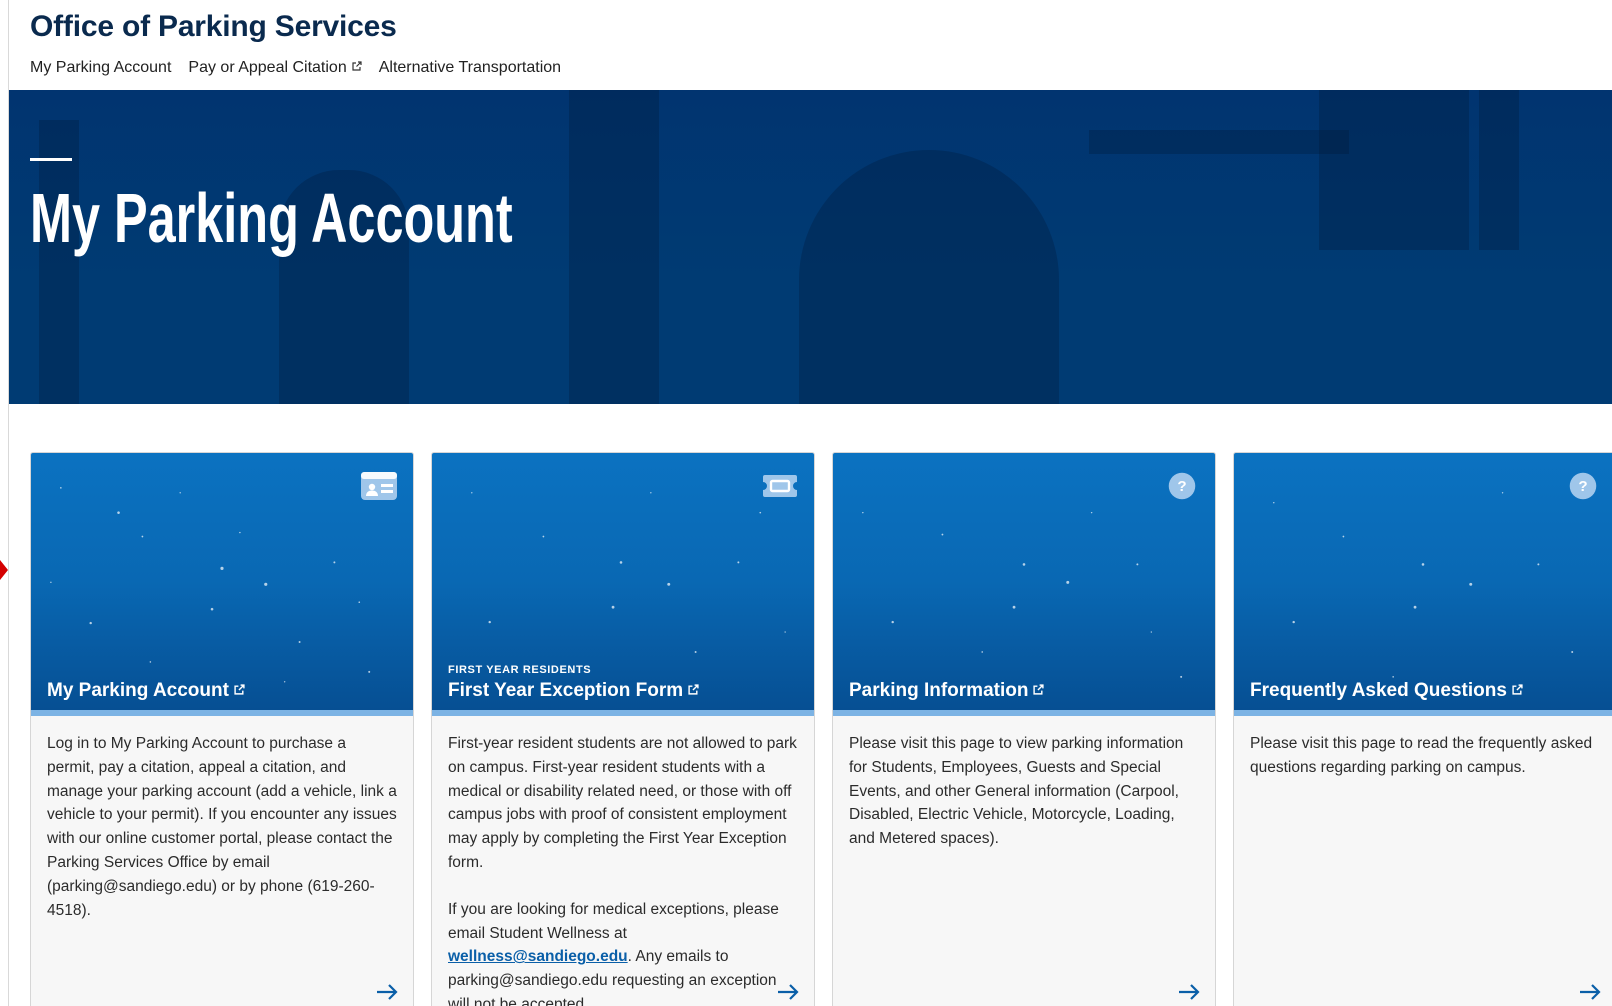 This screenshot has width=1612, height=1006. I want to click on nav-item-alternative-transportation: Alternative Transportation, so click(470, 68).